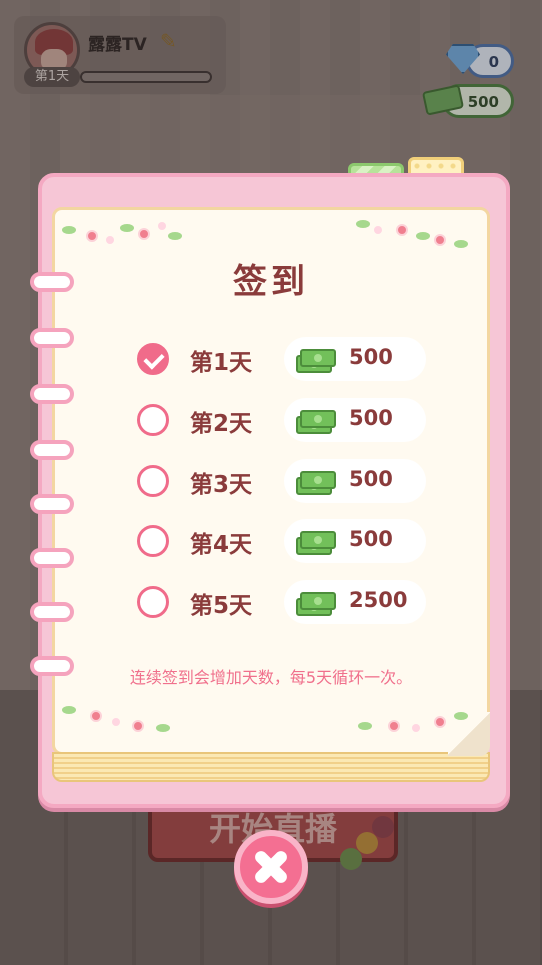  Describe the element at coordinates (153, 359) in the screenshot. I see `checked-icon` at that location.